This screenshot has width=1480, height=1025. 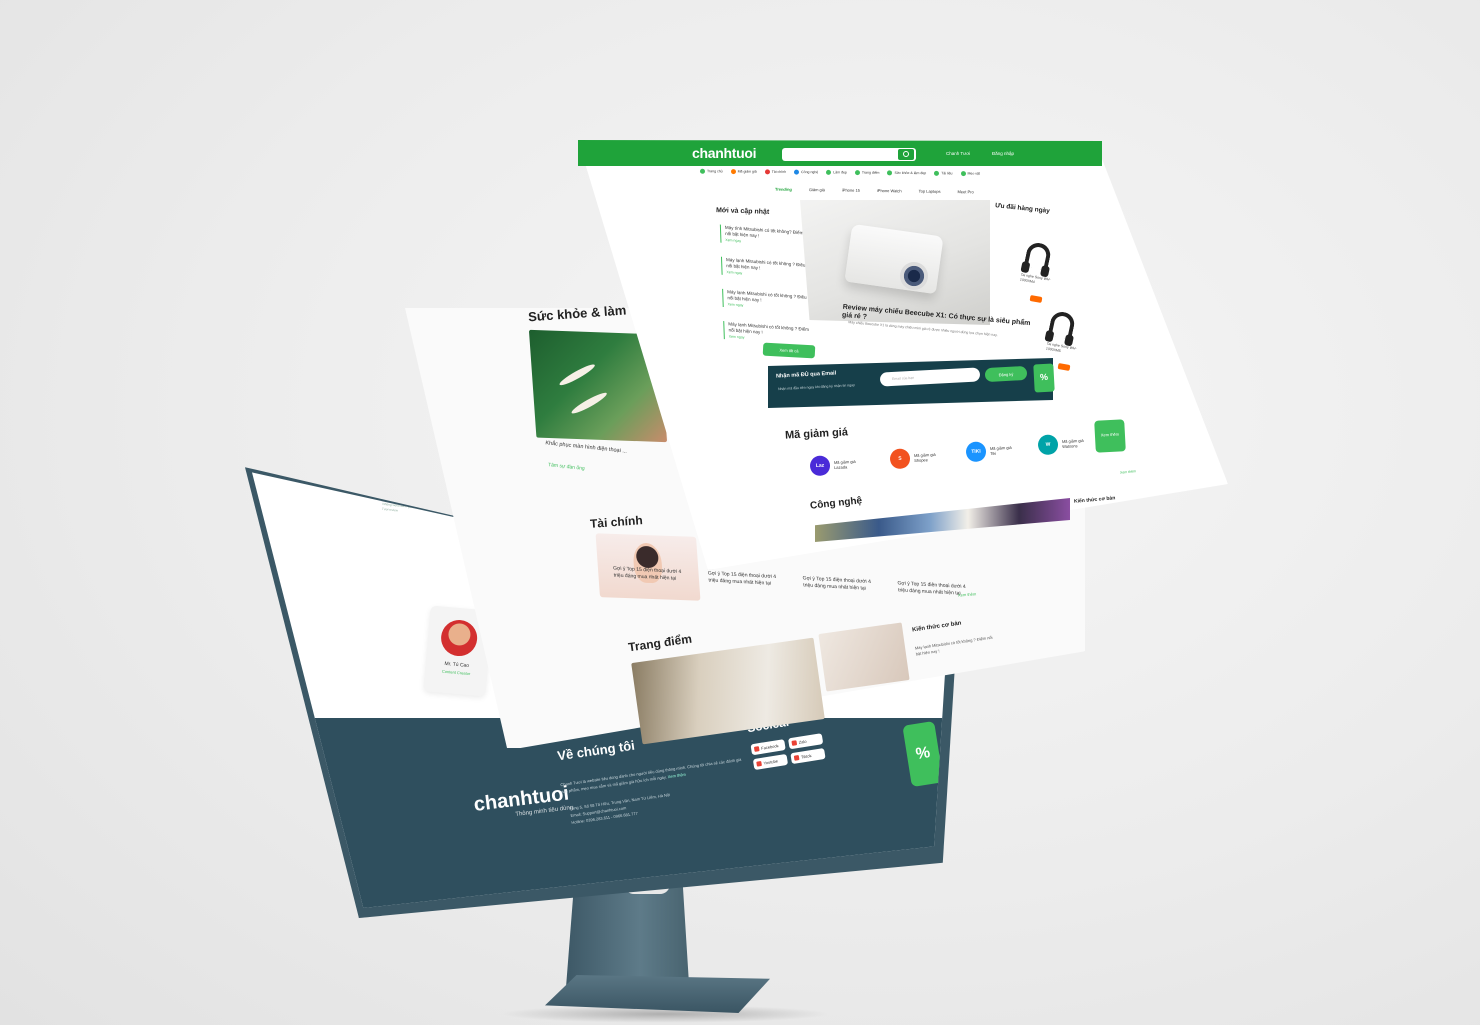 What do you see at coordinates (459, 638) in the screenshot?
I see `avatar` at bounding box center [459, 638].